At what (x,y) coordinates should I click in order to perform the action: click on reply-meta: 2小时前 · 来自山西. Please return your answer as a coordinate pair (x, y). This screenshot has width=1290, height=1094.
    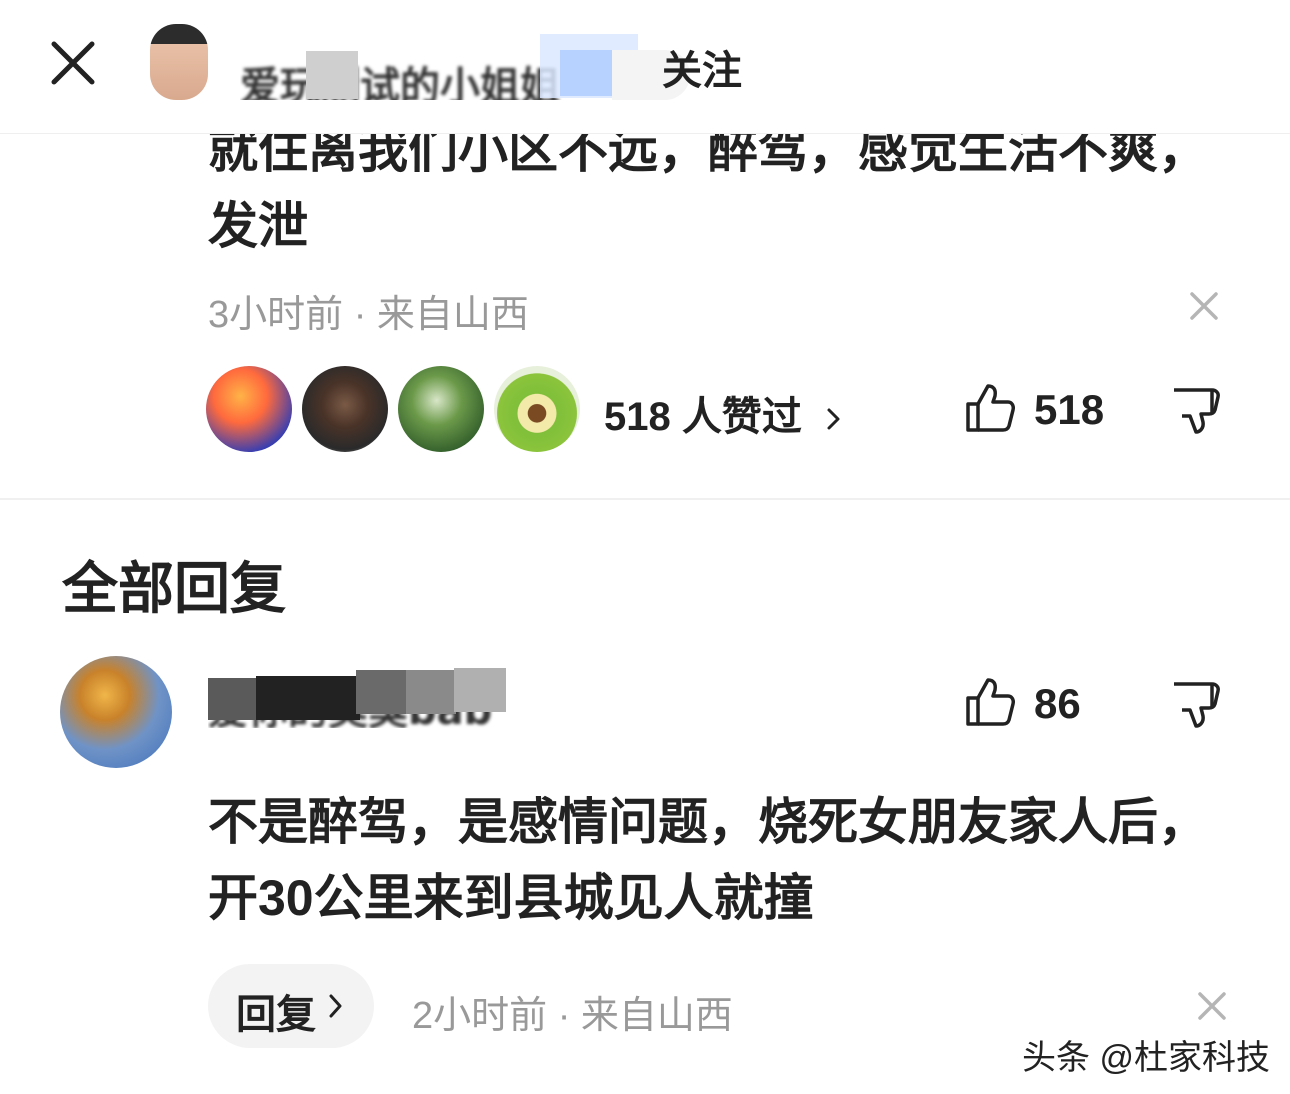
    Looking at the image, I should click on (572, 1011).